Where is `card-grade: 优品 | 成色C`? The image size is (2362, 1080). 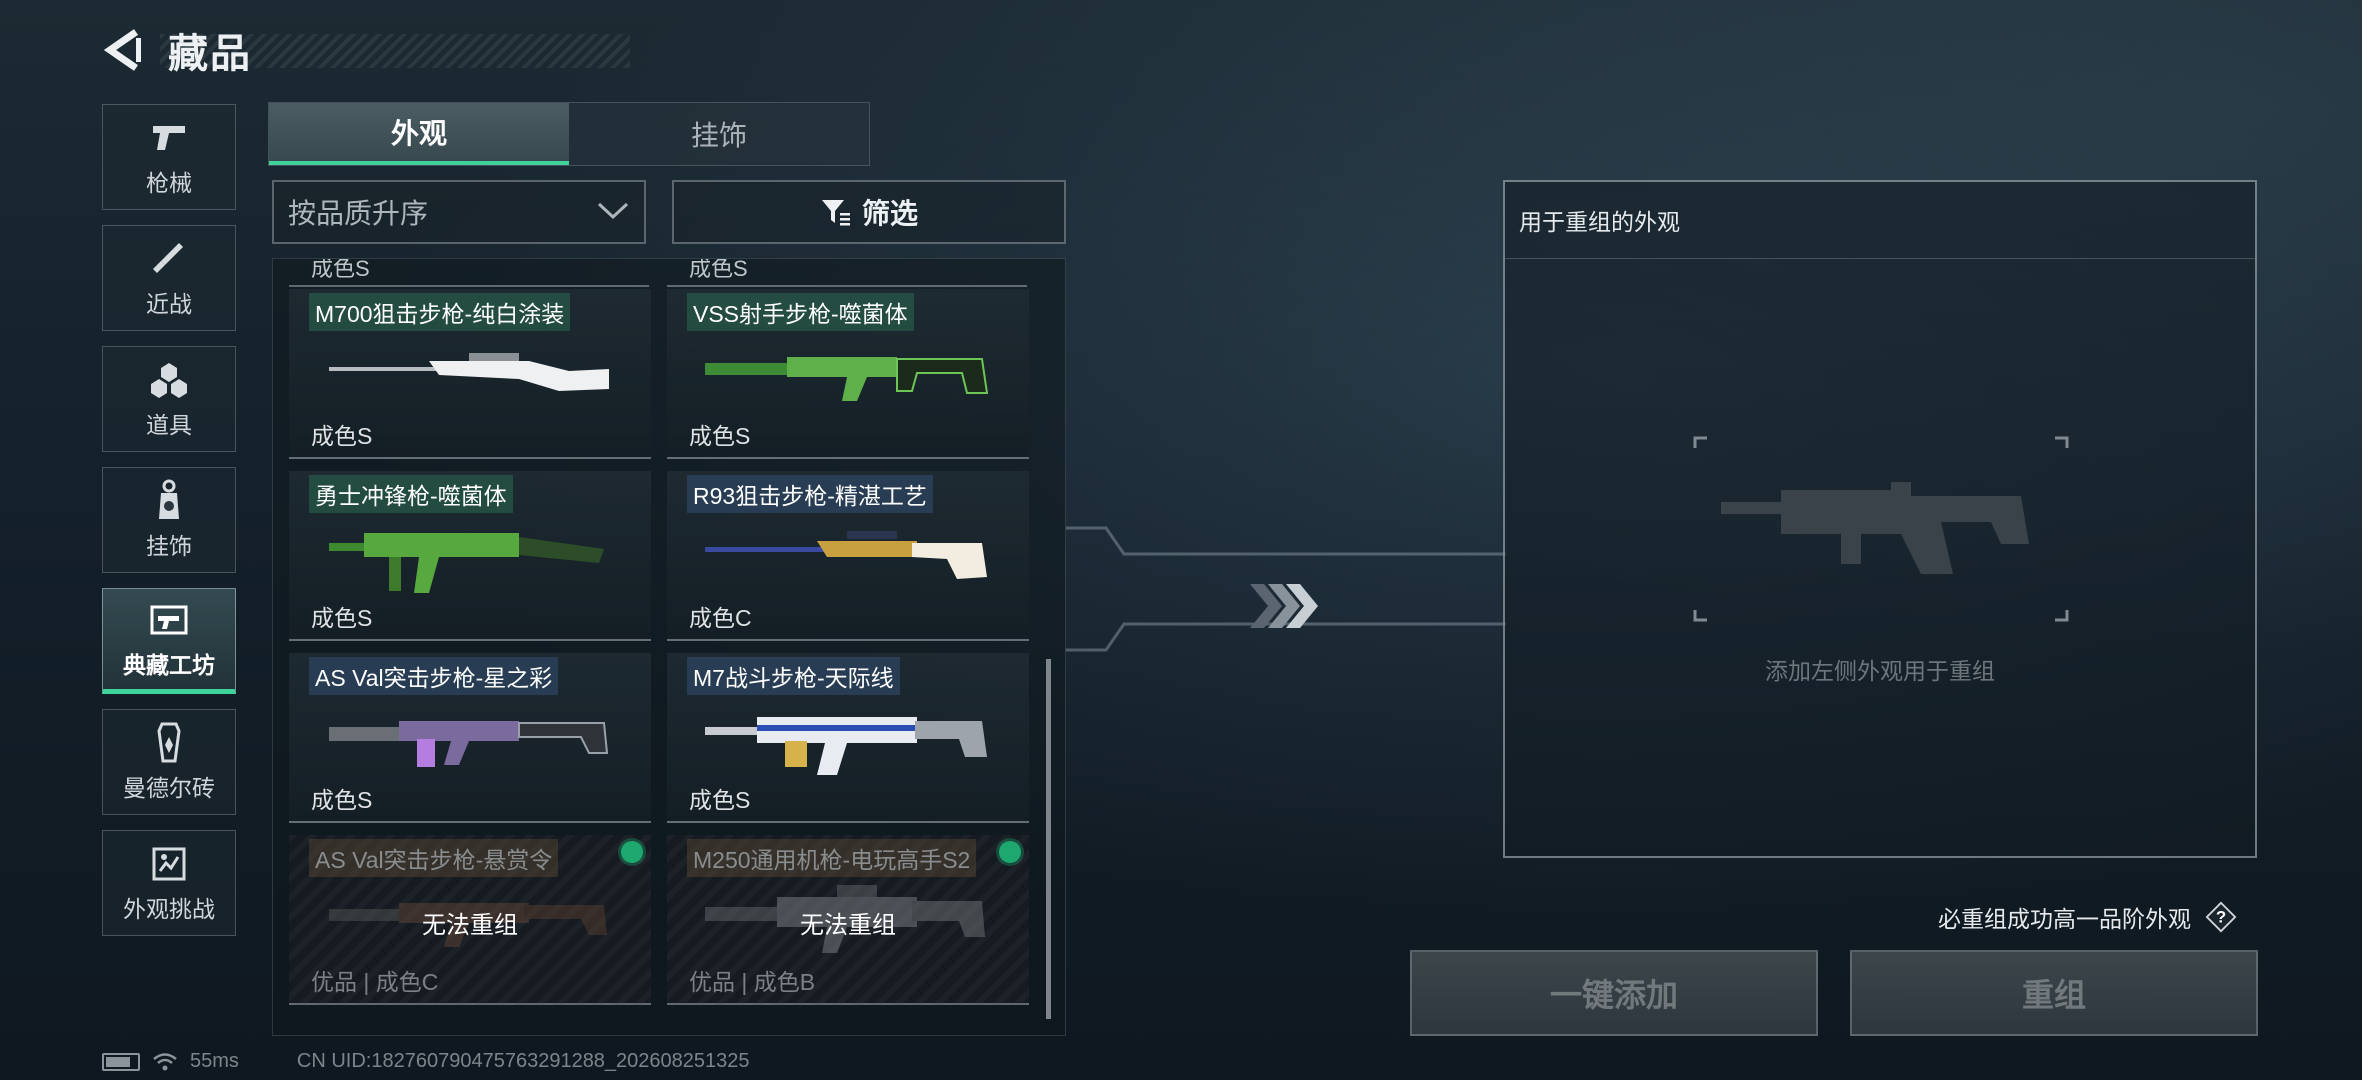
card-grade: 优品 | 成色C is located at coordinates (375, 982).